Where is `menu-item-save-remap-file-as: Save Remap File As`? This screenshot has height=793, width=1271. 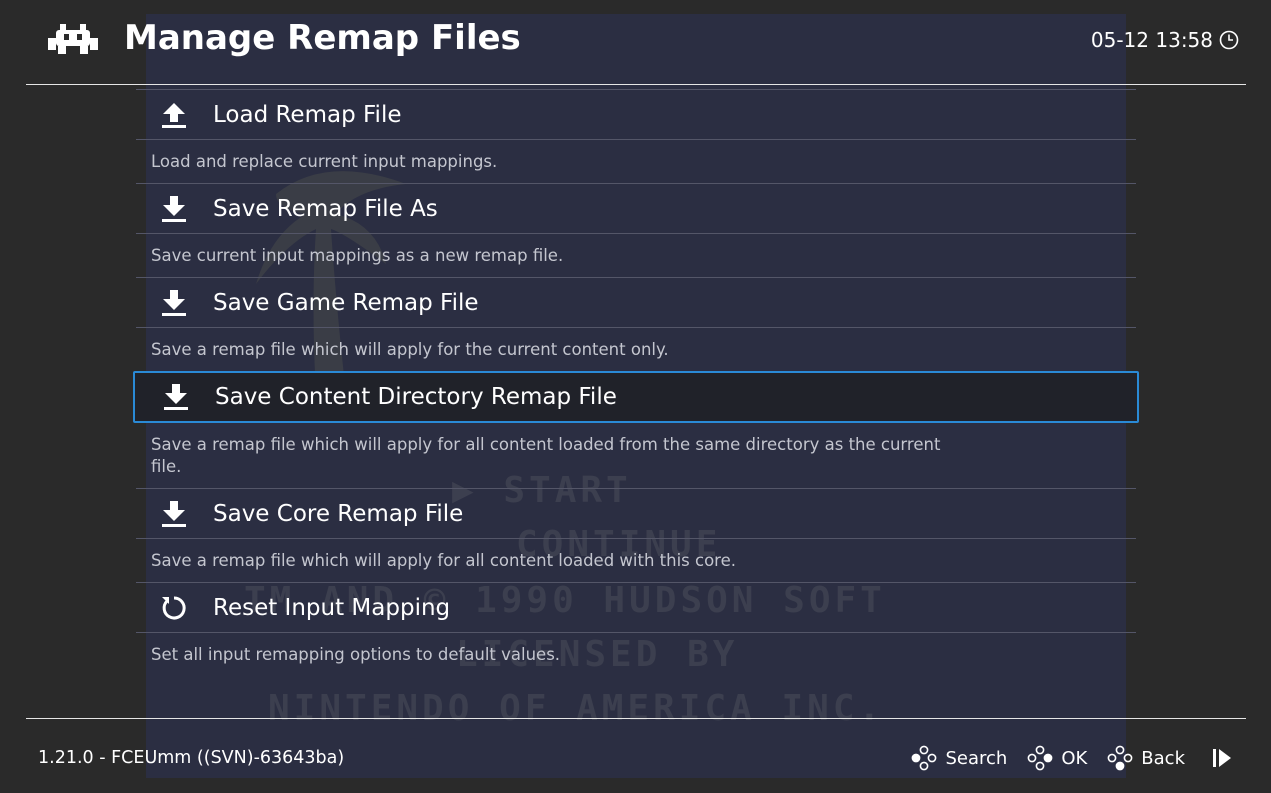
menu-item-save-remap-file-as: Save Remap File As is located at coordinates (636, 208).